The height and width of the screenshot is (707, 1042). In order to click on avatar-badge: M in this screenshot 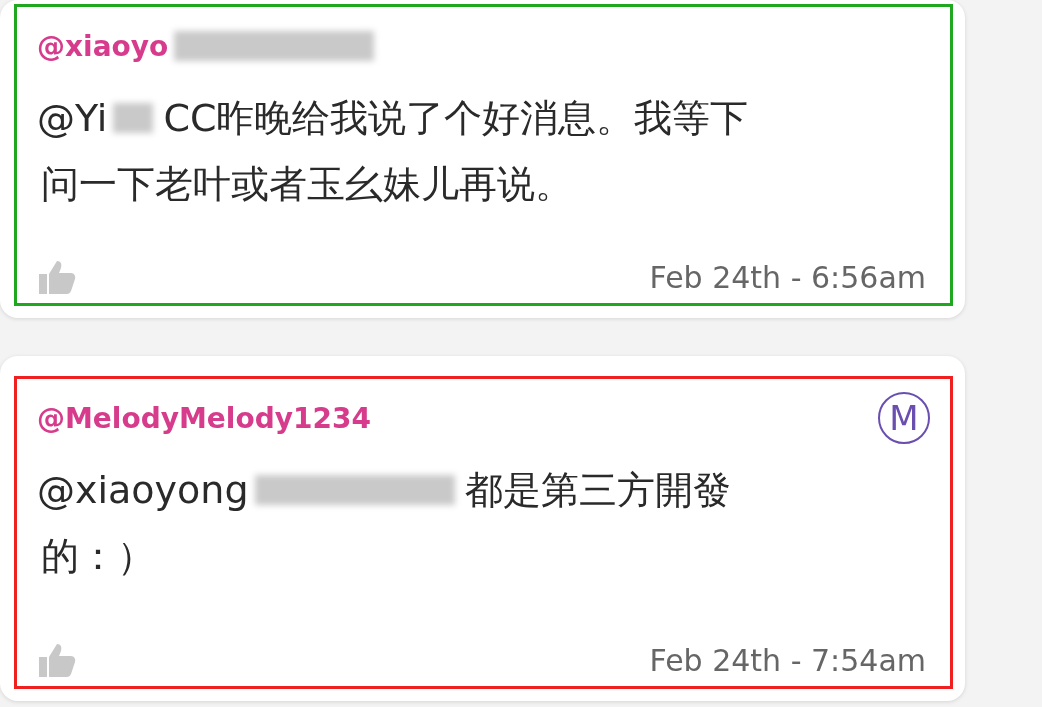, I will do `click(904, 418)`.